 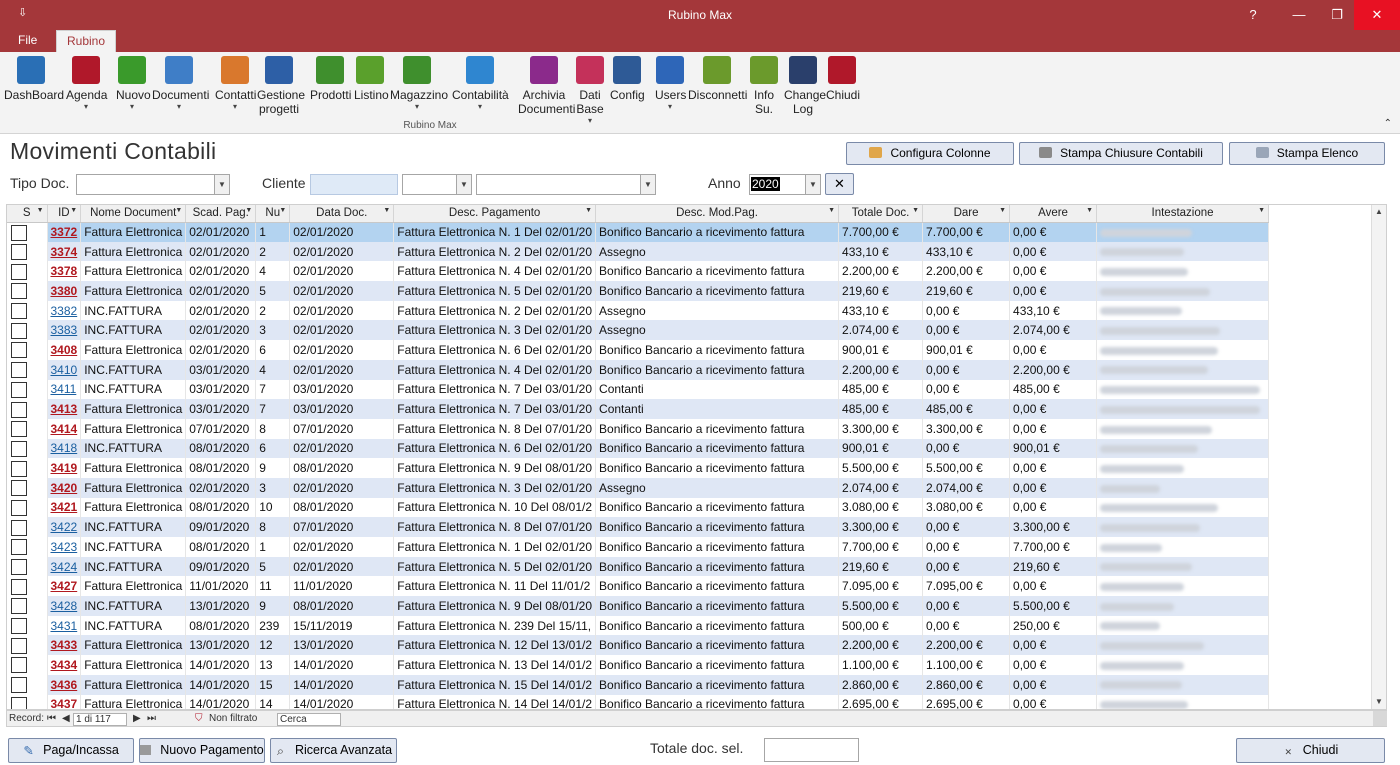 I want to click on document-id-link: 3422, so click(x=64, y=527).